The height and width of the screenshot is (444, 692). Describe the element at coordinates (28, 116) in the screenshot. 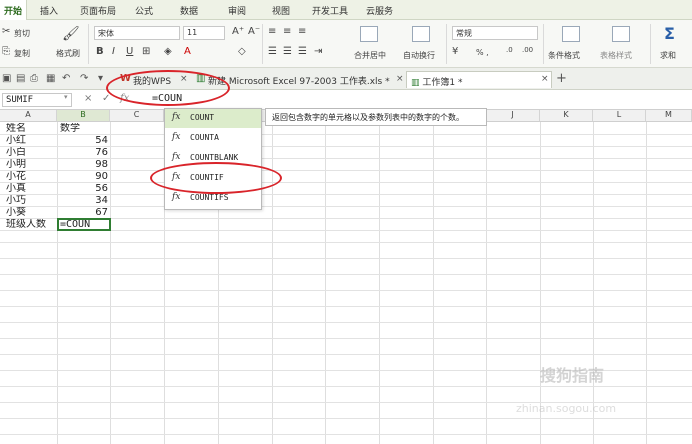

I see `column-header-a: A` at that location.